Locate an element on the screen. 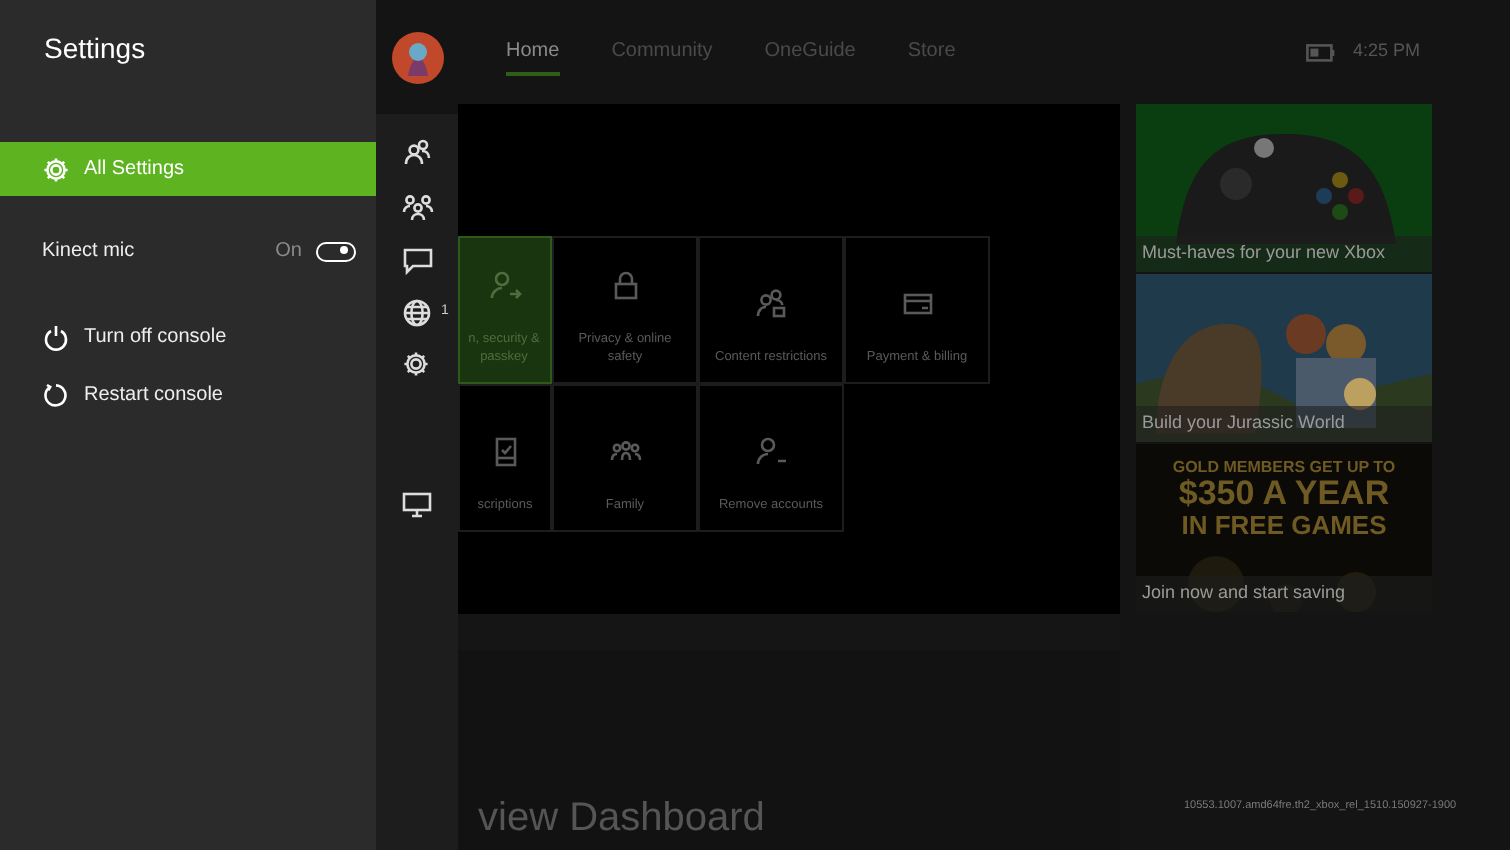 This screenshot has width=1510, height=850. promo-tile: Must-haves for your new Xbox is located at coordinates (1284, 188).